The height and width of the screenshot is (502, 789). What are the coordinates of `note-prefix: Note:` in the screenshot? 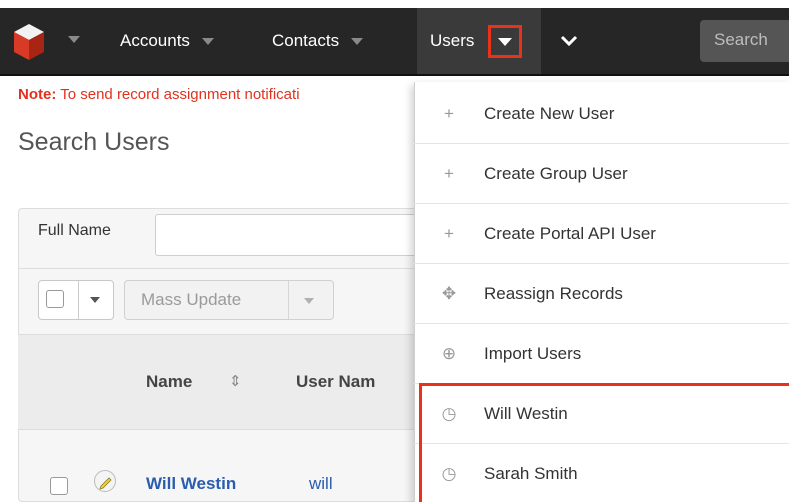 It's located at (37, 94).